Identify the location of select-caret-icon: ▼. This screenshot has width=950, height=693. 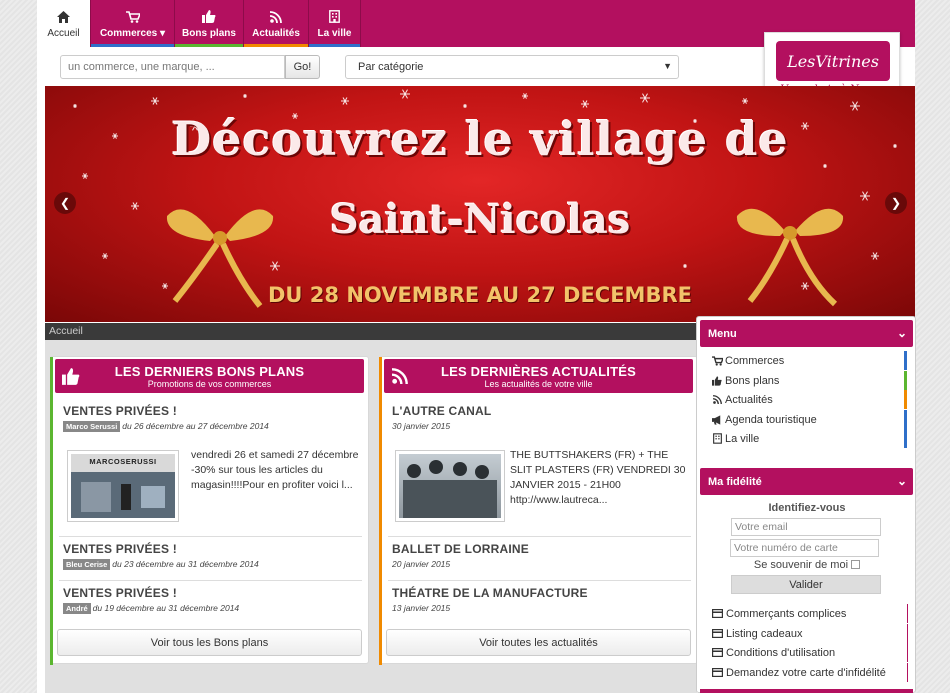
(667, 66).